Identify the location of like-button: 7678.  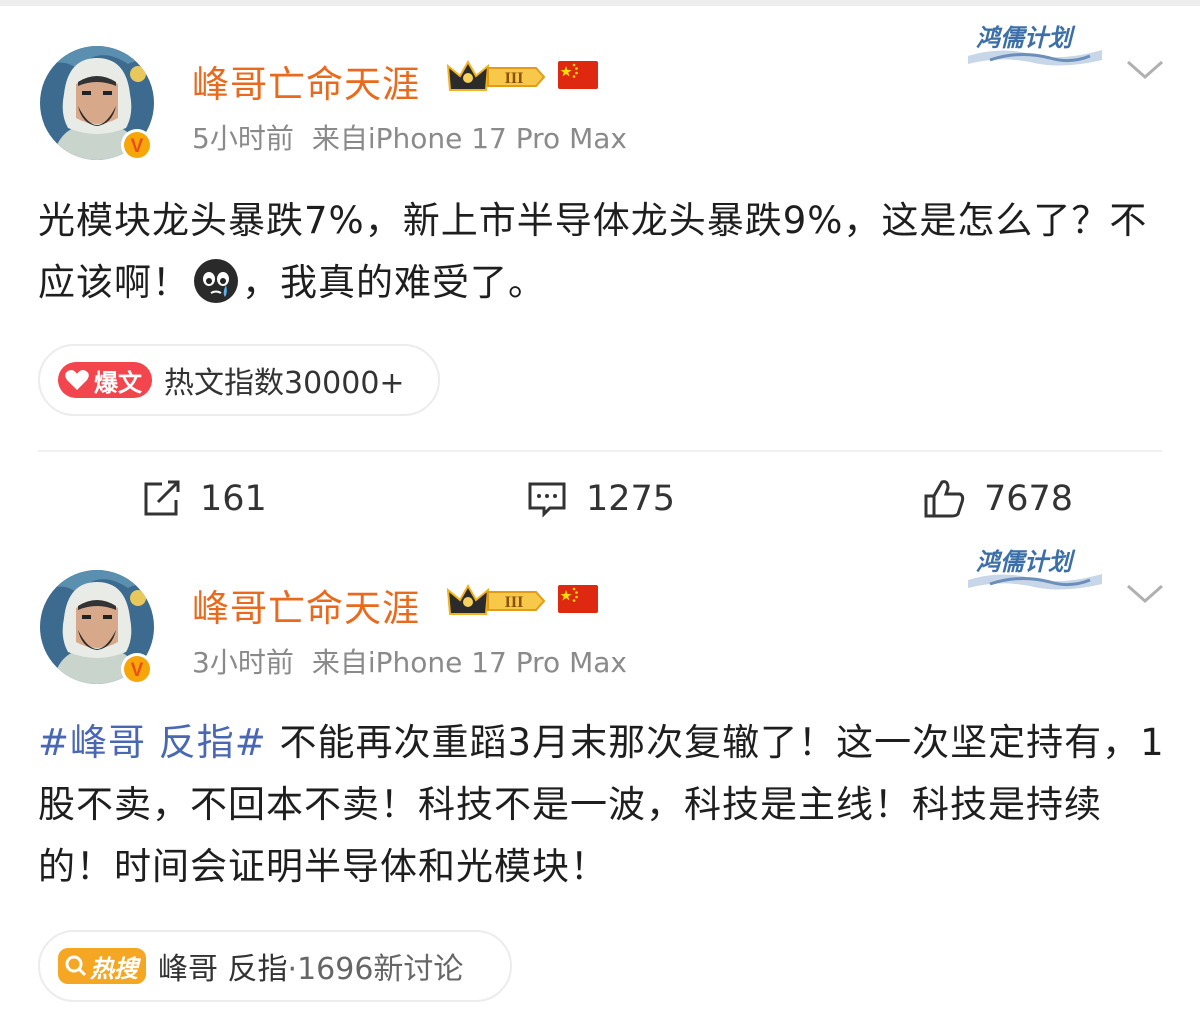
(997, 499).